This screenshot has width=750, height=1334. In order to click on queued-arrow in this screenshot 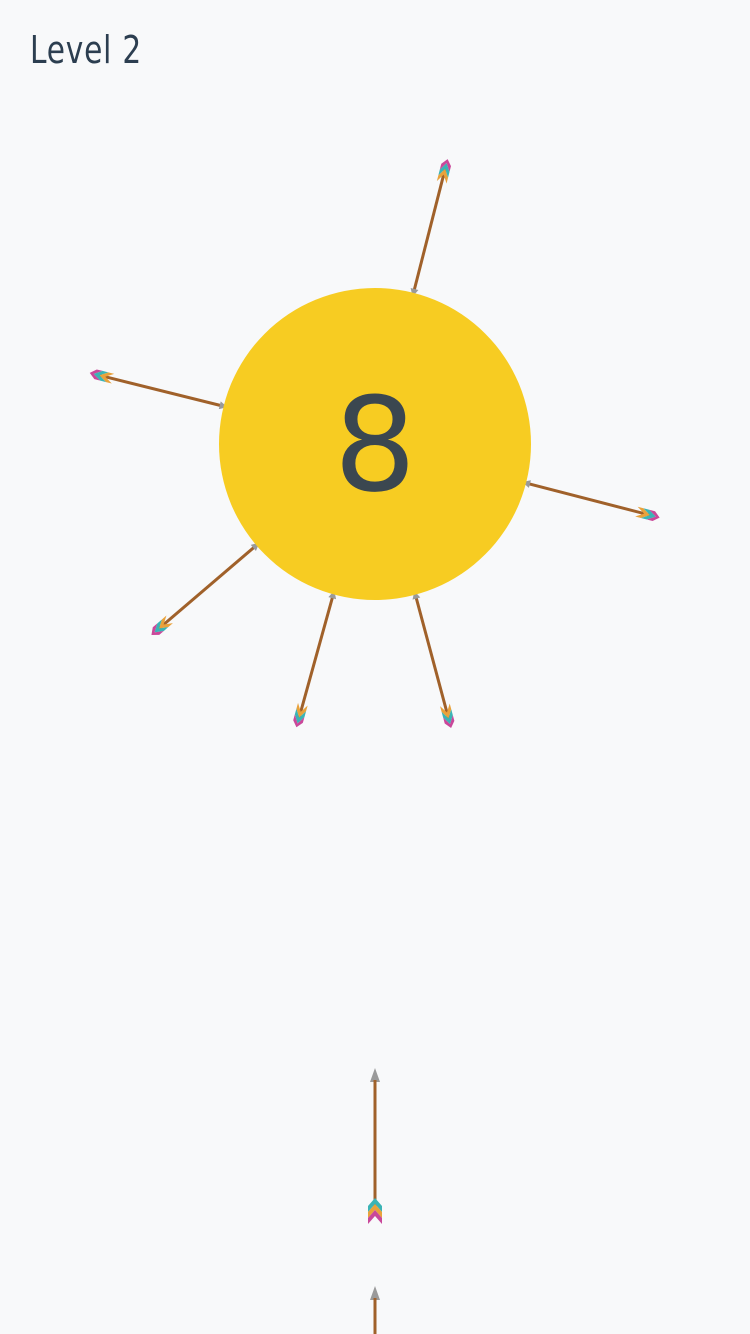, I will do `click(375, 1310)`.